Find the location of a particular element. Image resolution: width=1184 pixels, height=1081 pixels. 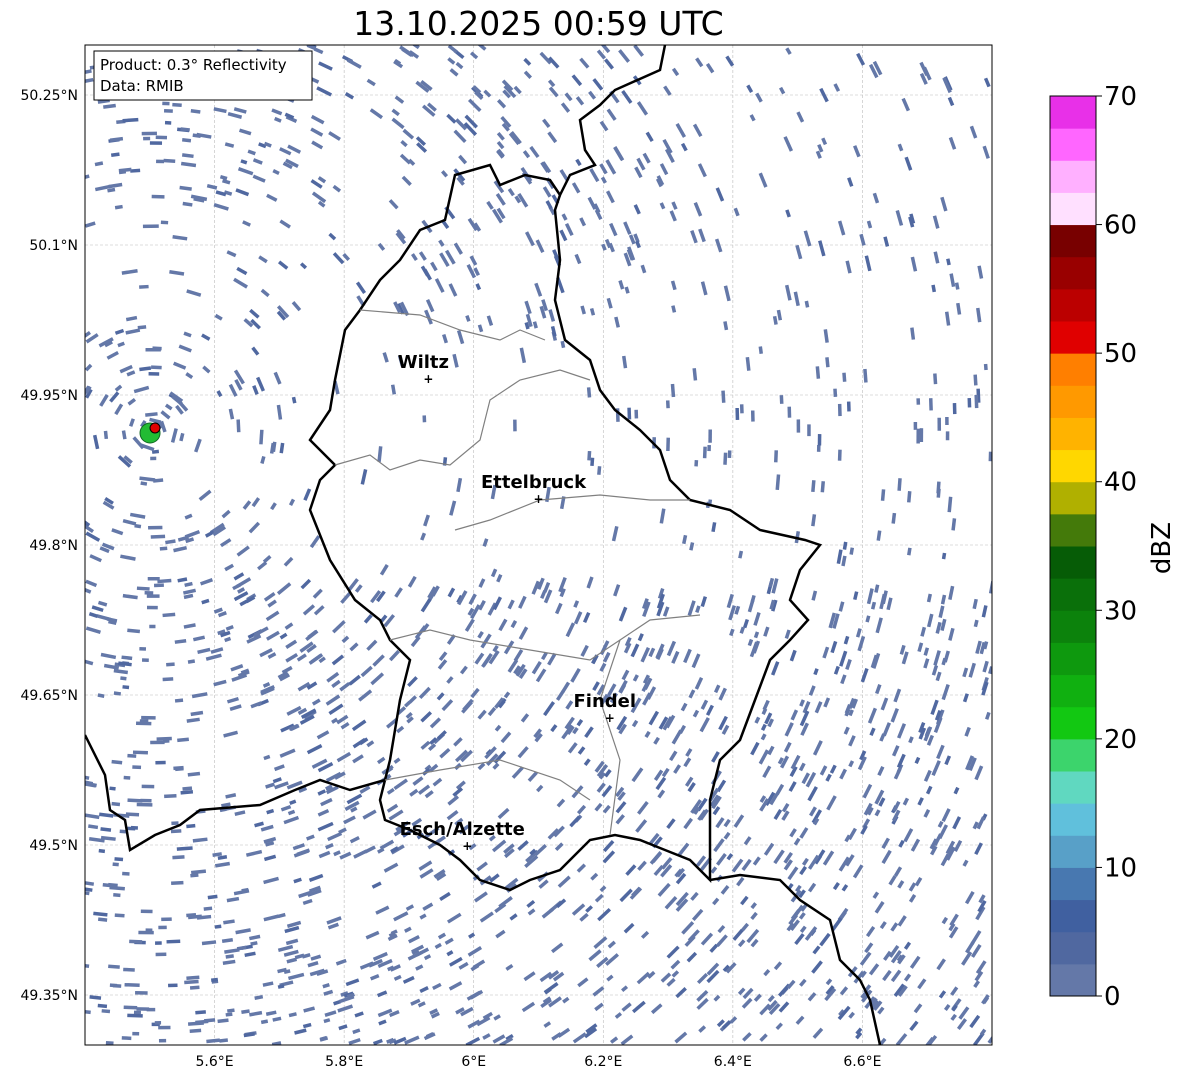

city-marker: + is located at coordinates (538, 499).